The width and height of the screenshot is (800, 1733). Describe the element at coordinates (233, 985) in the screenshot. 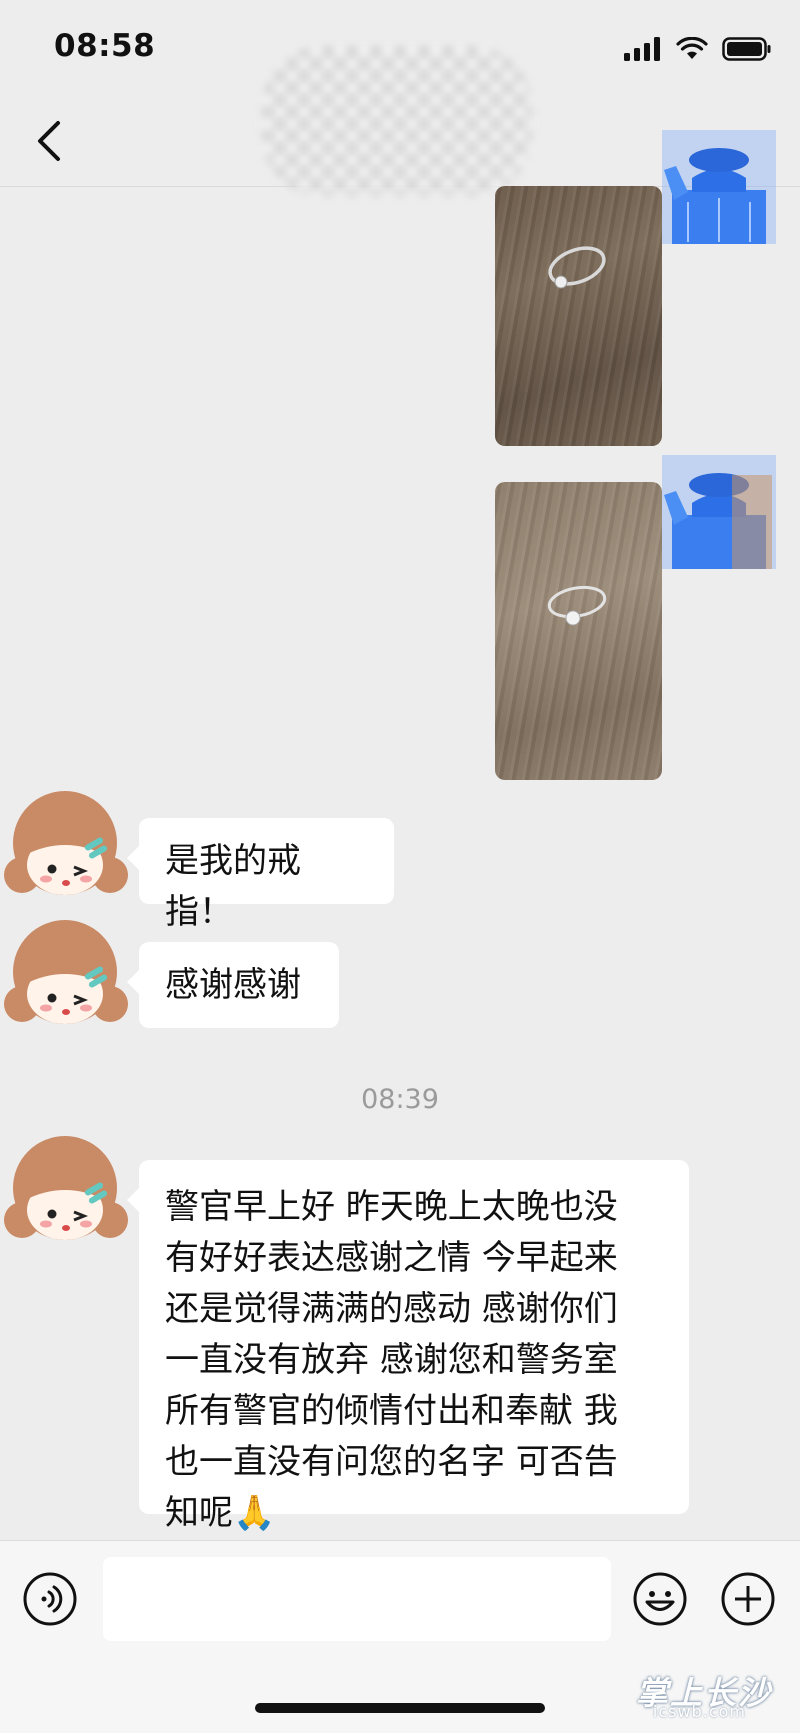

I see `message-bubble: 感谢感谢` at that location.